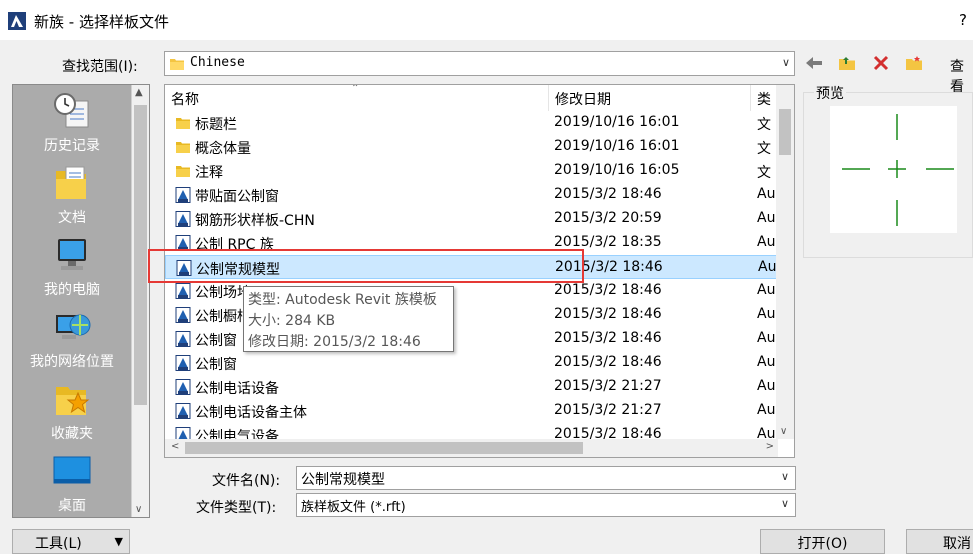 This screenshot has width=973, height=554. I want to click on file-list-horizontal-scrollbar: < >, so click(471, 448).